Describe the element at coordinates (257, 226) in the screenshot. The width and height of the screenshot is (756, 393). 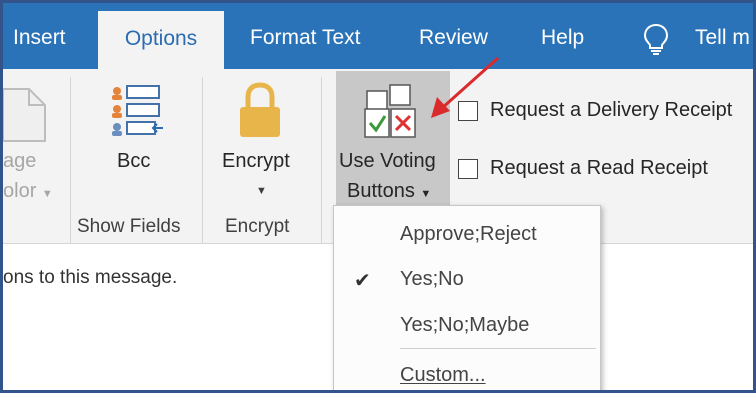
I see `encrypt-group-label: Encrypt` at that location.